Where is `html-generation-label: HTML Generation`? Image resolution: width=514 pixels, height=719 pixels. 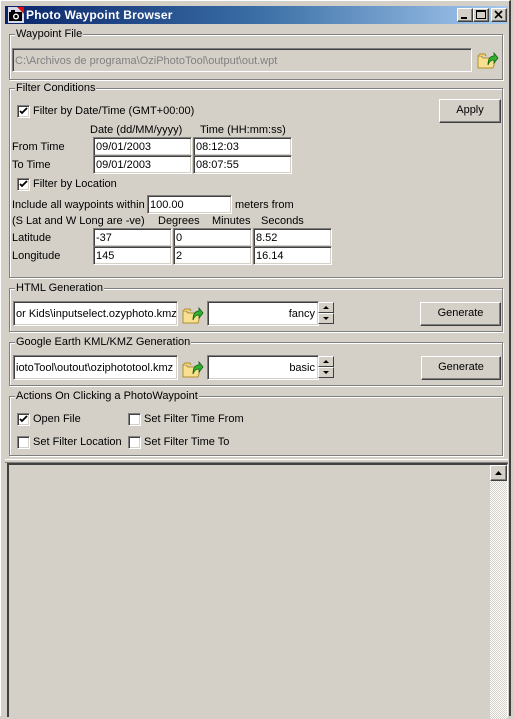
html-generation-label: HTML Generation is located at coordinates (60, 288).